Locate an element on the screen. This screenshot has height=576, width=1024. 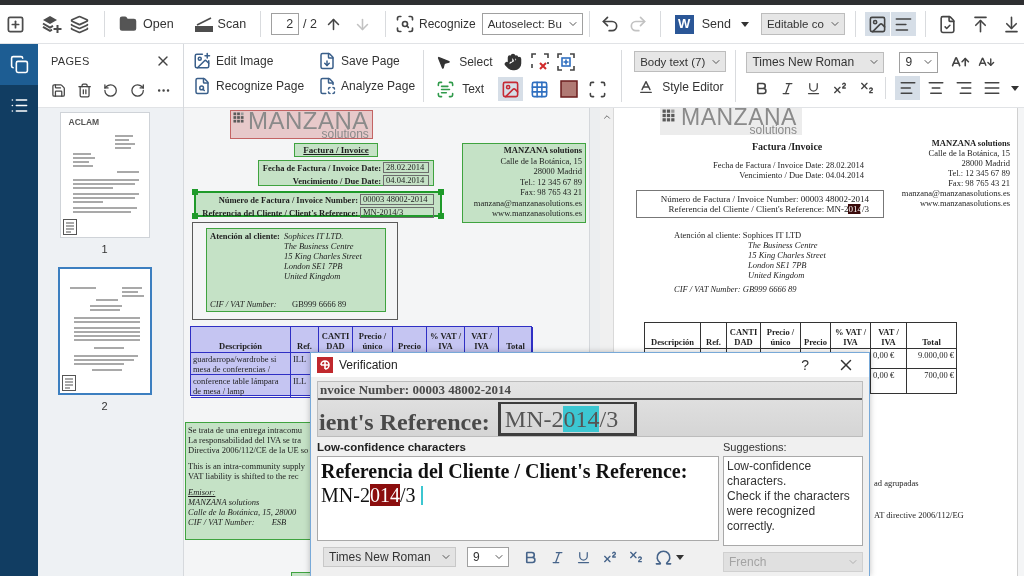
text-view-toggle is located at coordinates (903, 24).